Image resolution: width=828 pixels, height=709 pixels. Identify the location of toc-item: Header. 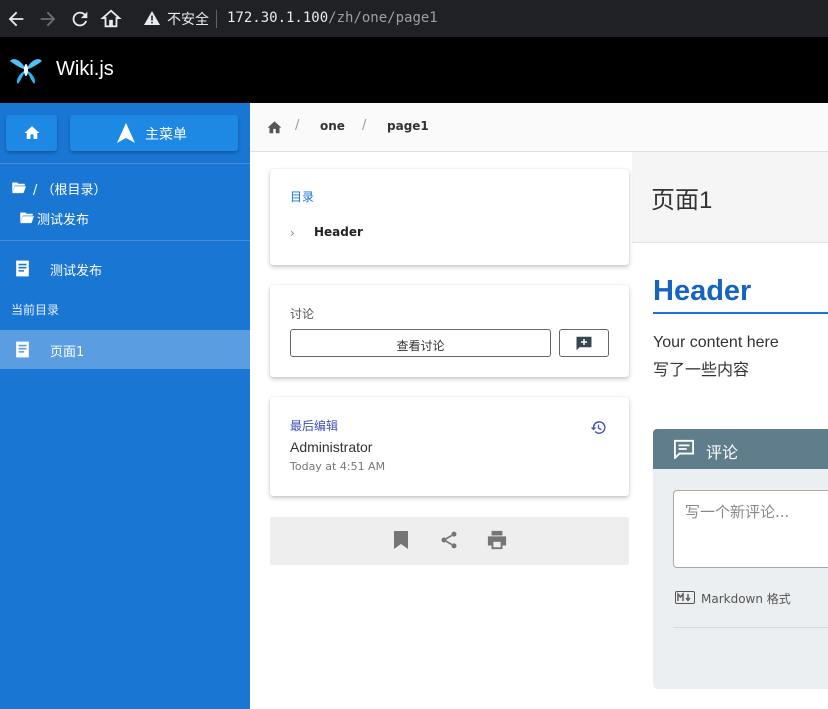
(338, 232).